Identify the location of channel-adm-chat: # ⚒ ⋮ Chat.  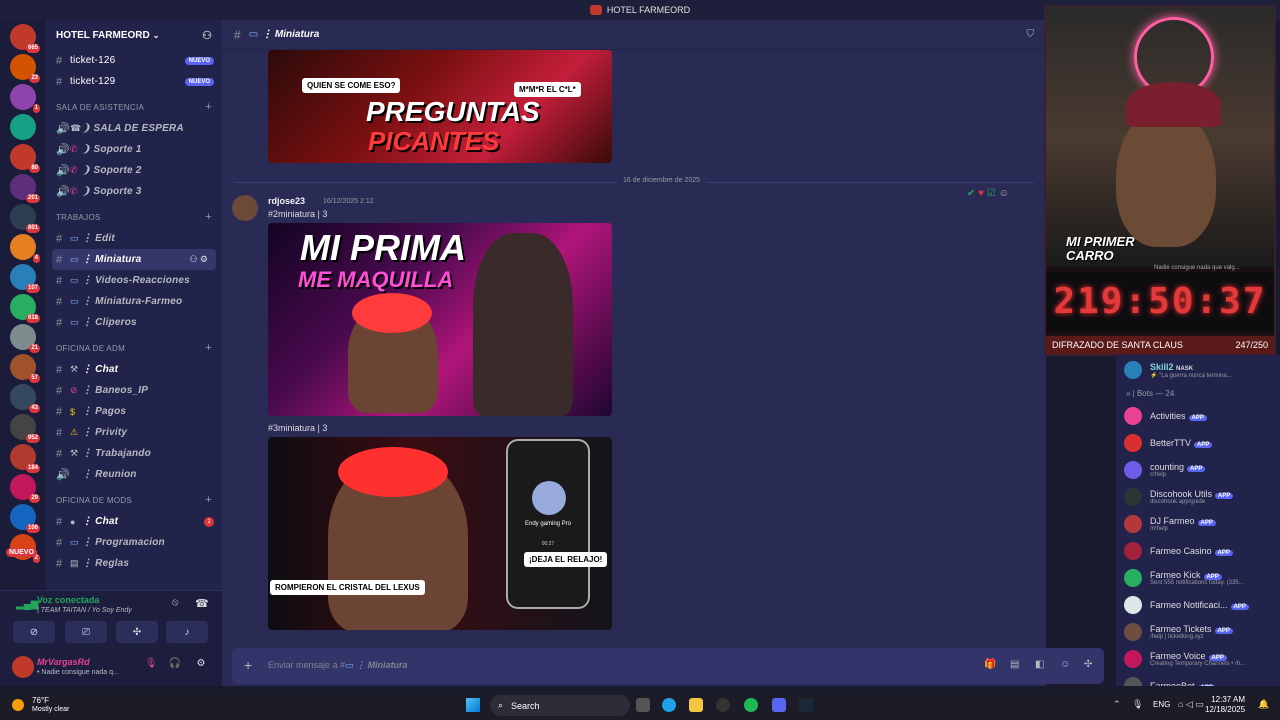
(134, 369).